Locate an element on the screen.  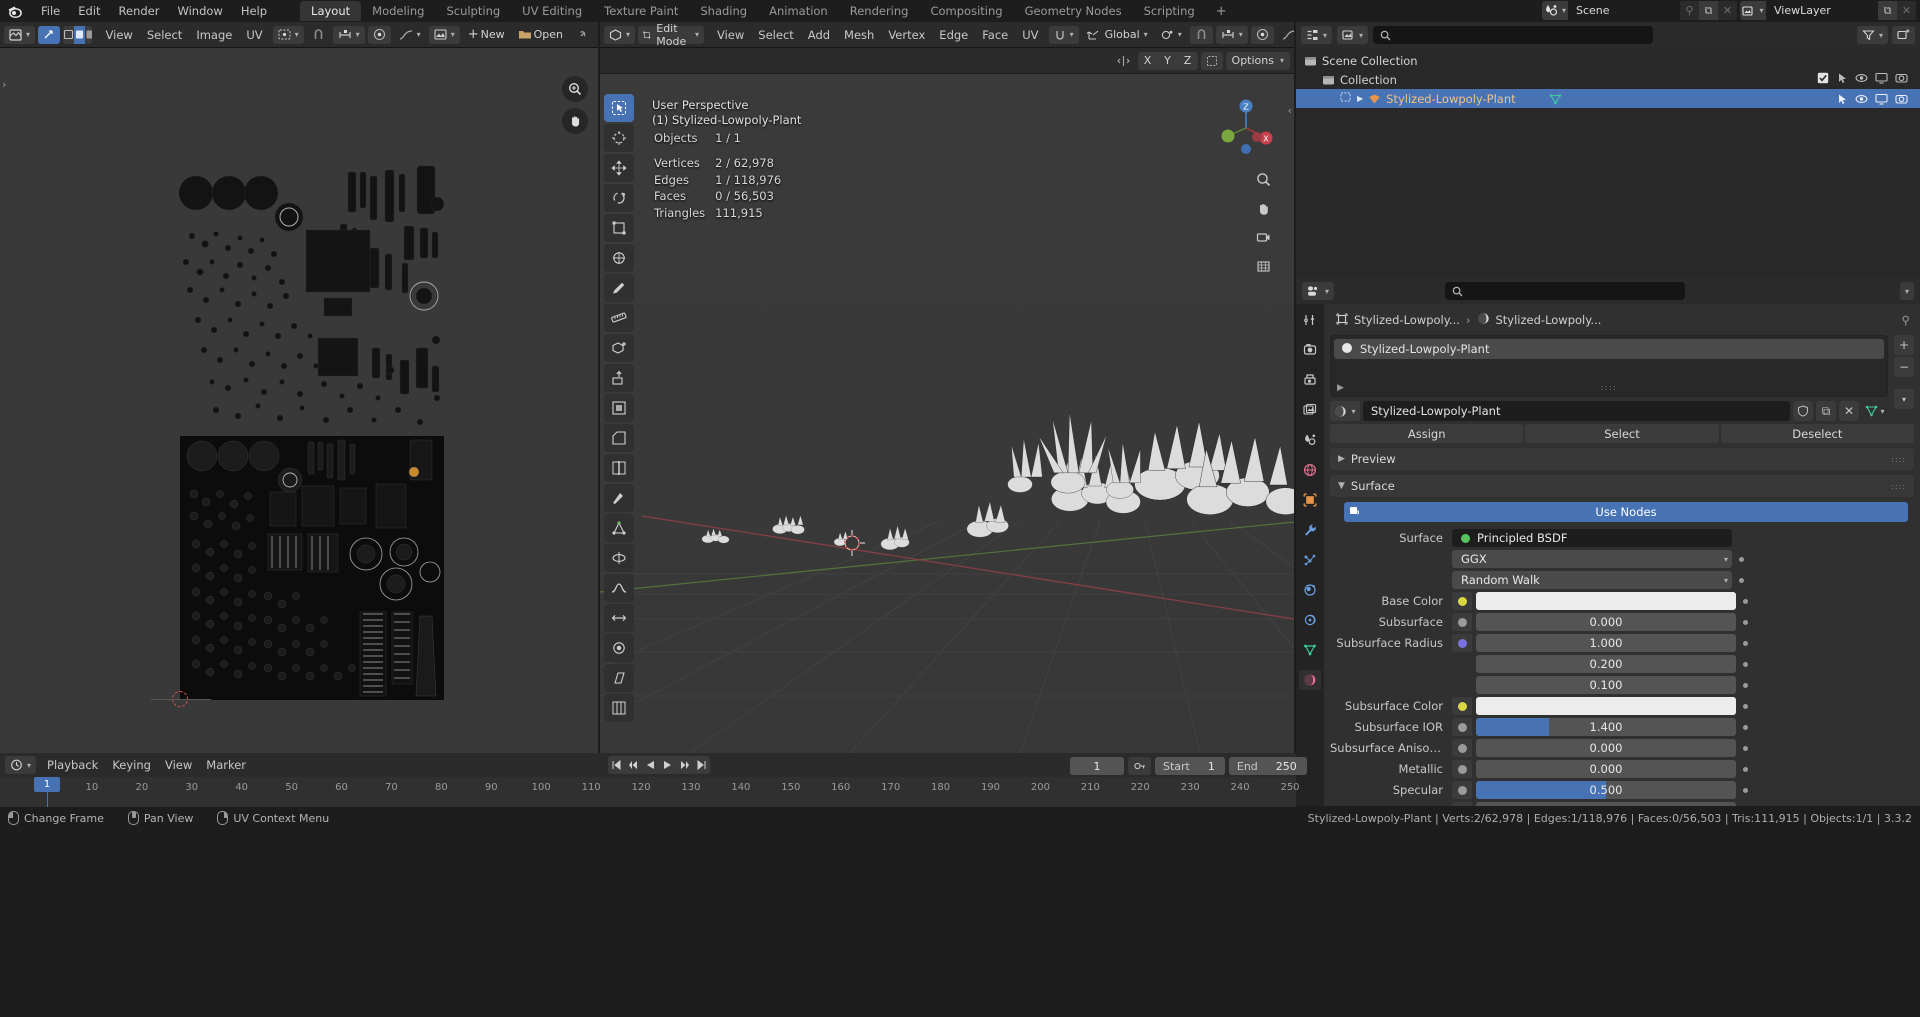
workspace-tab-shading: Shading is located at coordinates (723, 11).